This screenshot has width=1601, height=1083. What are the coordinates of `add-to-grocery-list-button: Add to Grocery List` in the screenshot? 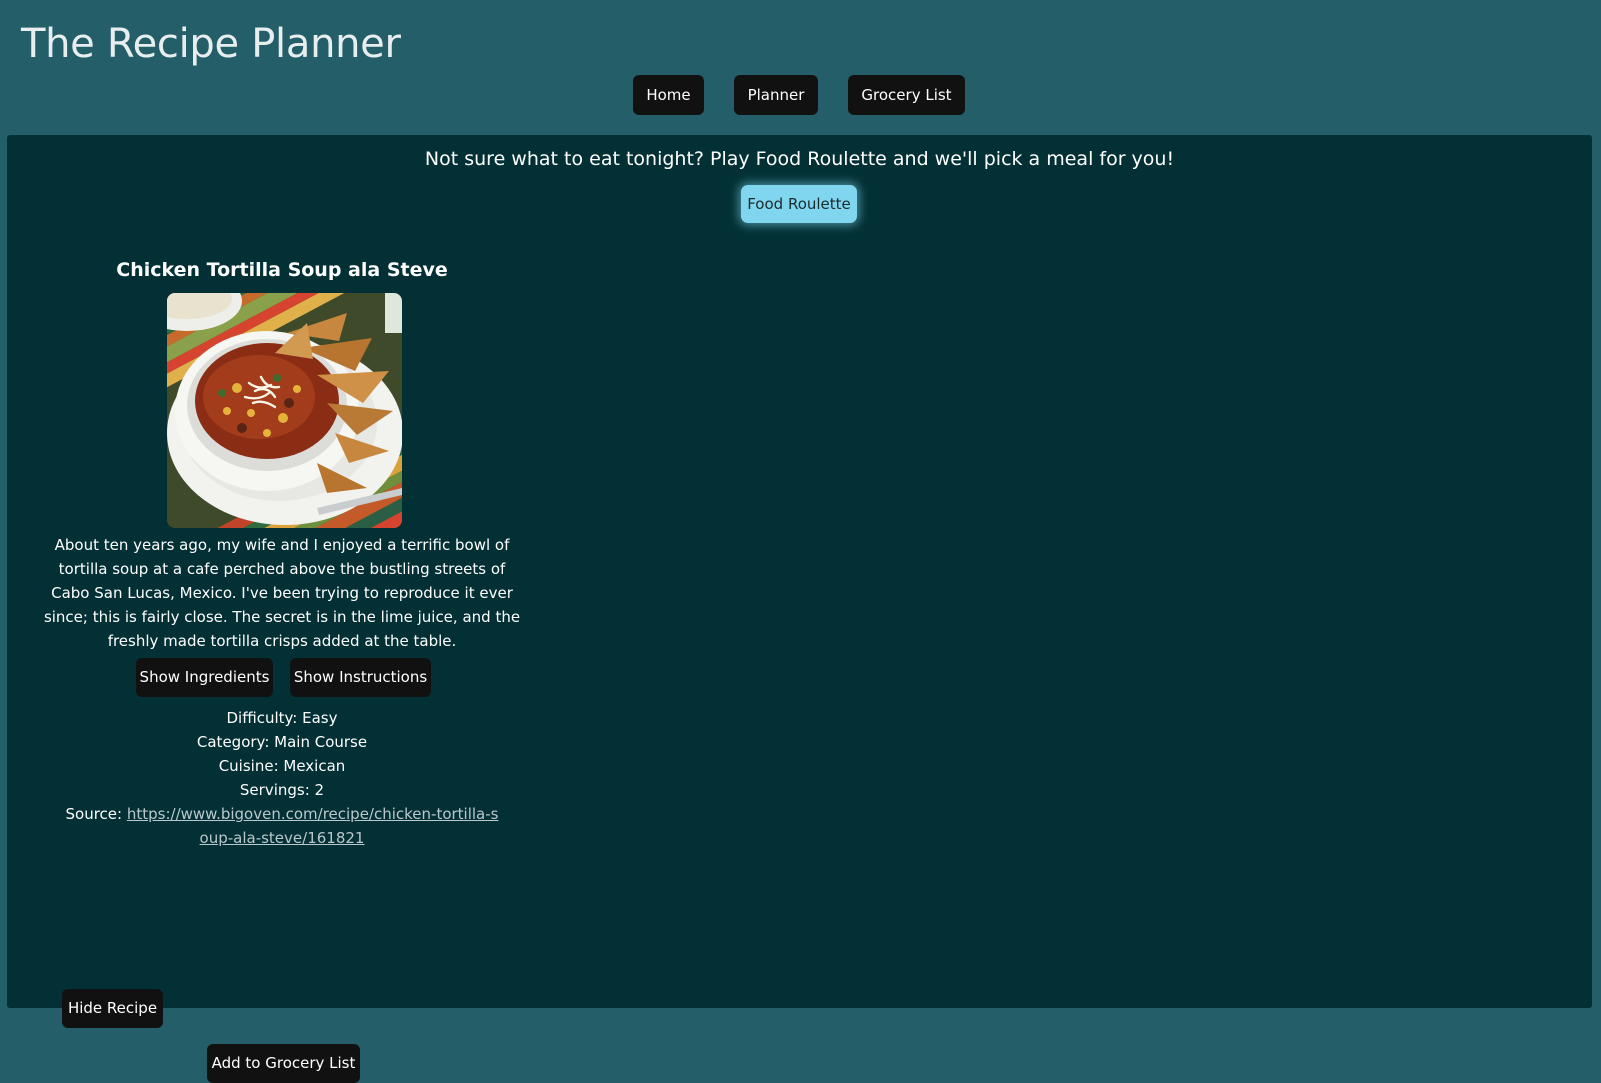 It's located at (283, 1063).